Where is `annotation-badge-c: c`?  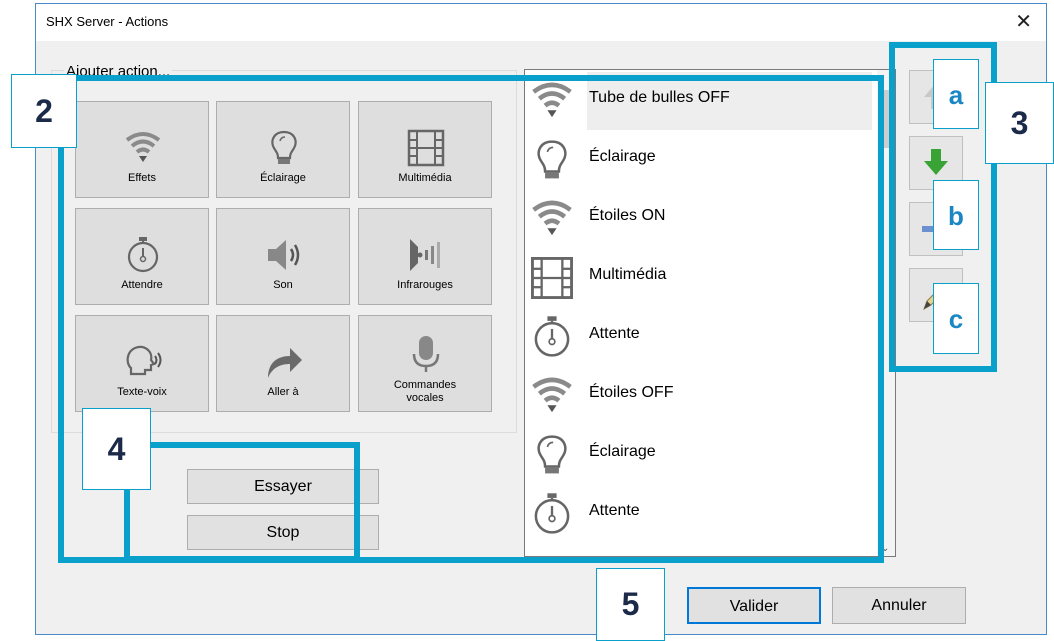
annotation-badge-c: c is located at coordinates (956, 318).